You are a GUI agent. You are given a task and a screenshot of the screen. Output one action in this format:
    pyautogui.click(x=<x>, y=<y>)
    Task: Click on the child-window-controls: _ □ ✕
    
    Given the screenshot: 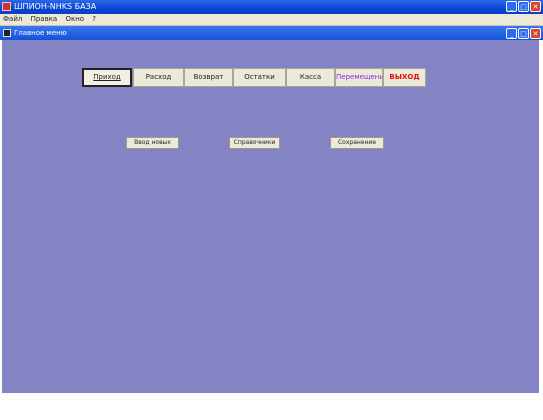 What is the action you would take?
    pyautogui.click(x=523, y=33)
    